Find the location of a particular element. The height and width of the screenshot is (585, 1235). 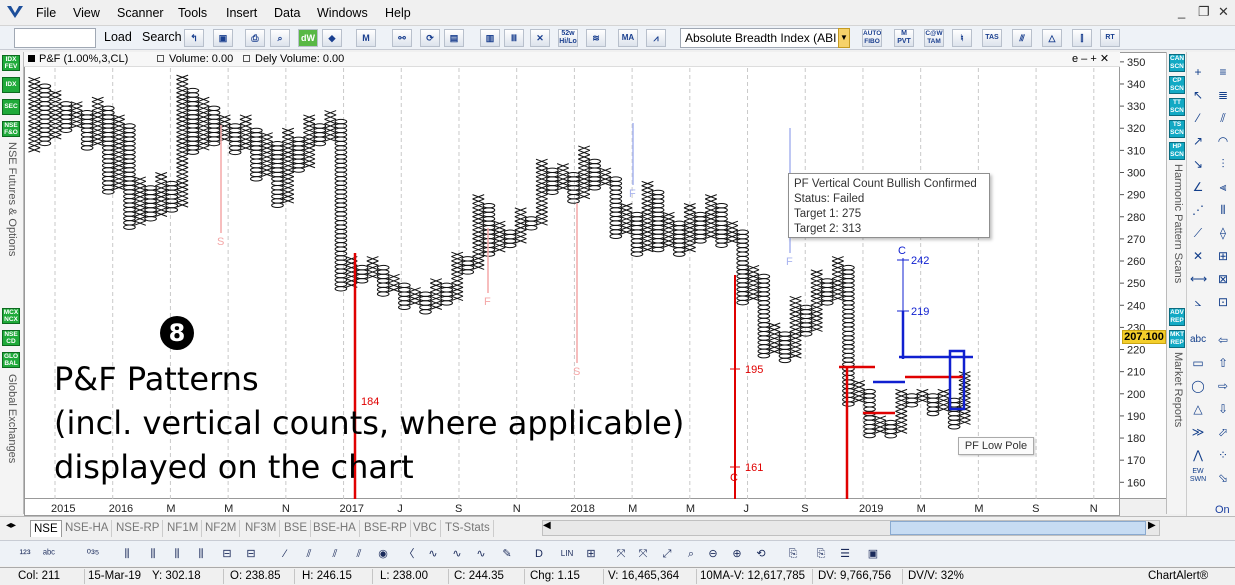

global-badge: GLO BAL is located at coordinates (11, 360).